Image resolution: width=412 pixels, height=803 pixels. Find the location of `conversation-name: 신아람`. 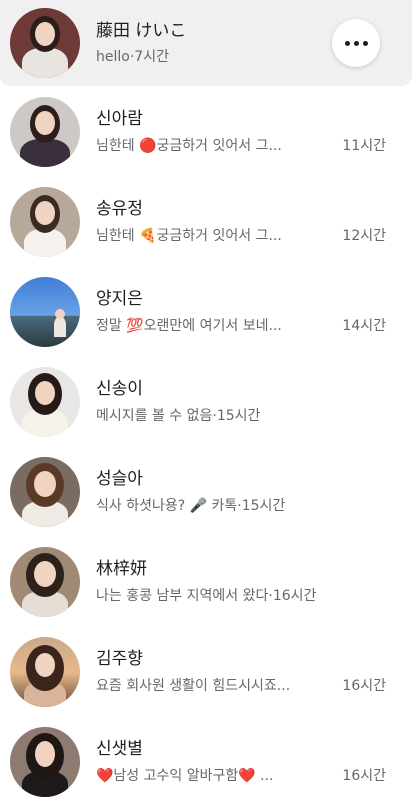

conversation-name: 신아람 is located at coordinates (119, 119).